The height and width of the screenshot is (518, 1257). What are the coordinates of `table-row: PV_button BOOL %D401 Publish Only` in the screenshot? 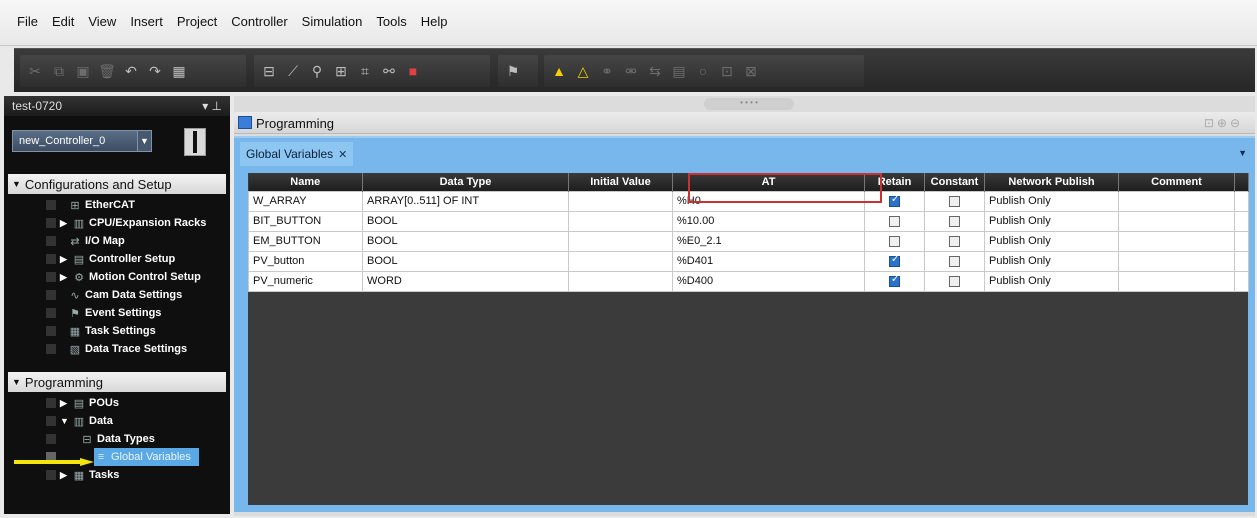 It's located at (748, 261).